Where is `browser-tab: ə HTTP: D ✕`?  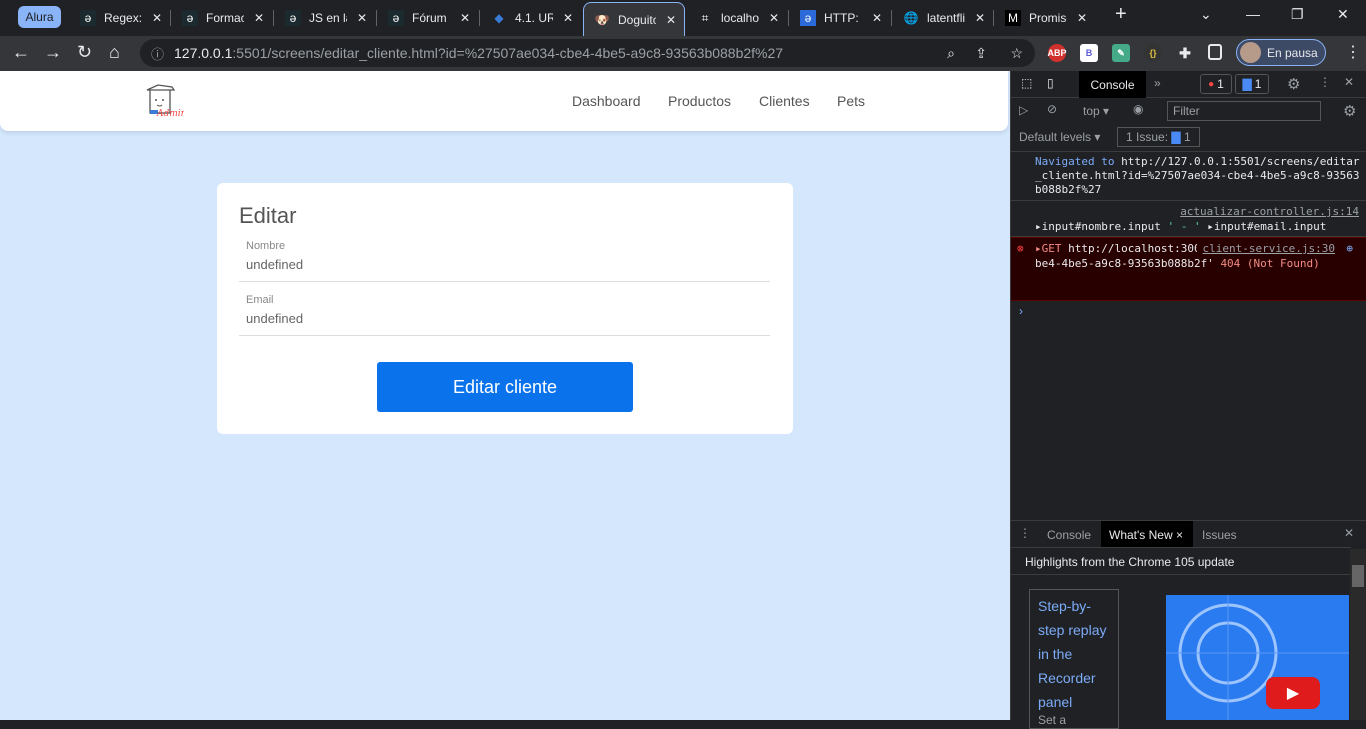 browser-tab: ə HTTP: D ✕ is located at coordinates (839, 18).